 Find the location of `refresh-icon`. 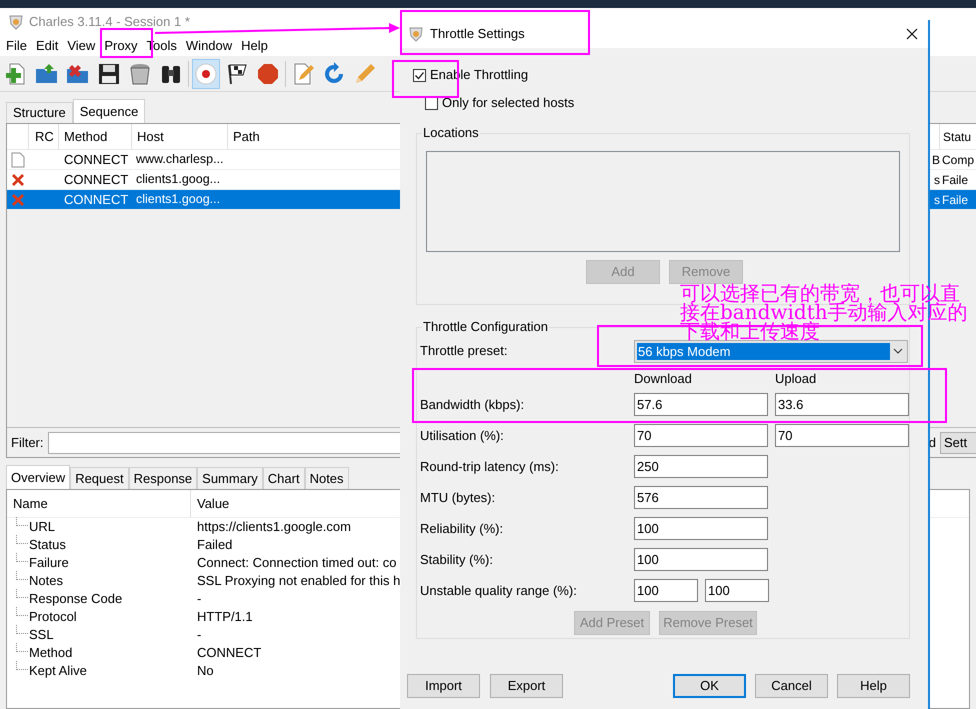

refresh-icon is located at coordinates (334, 74).